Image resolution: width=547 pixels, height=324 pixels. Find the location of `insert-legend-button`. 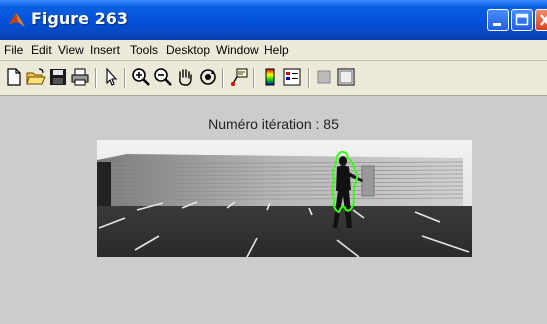

insert-legend-button is located at coordinates (292, 77).